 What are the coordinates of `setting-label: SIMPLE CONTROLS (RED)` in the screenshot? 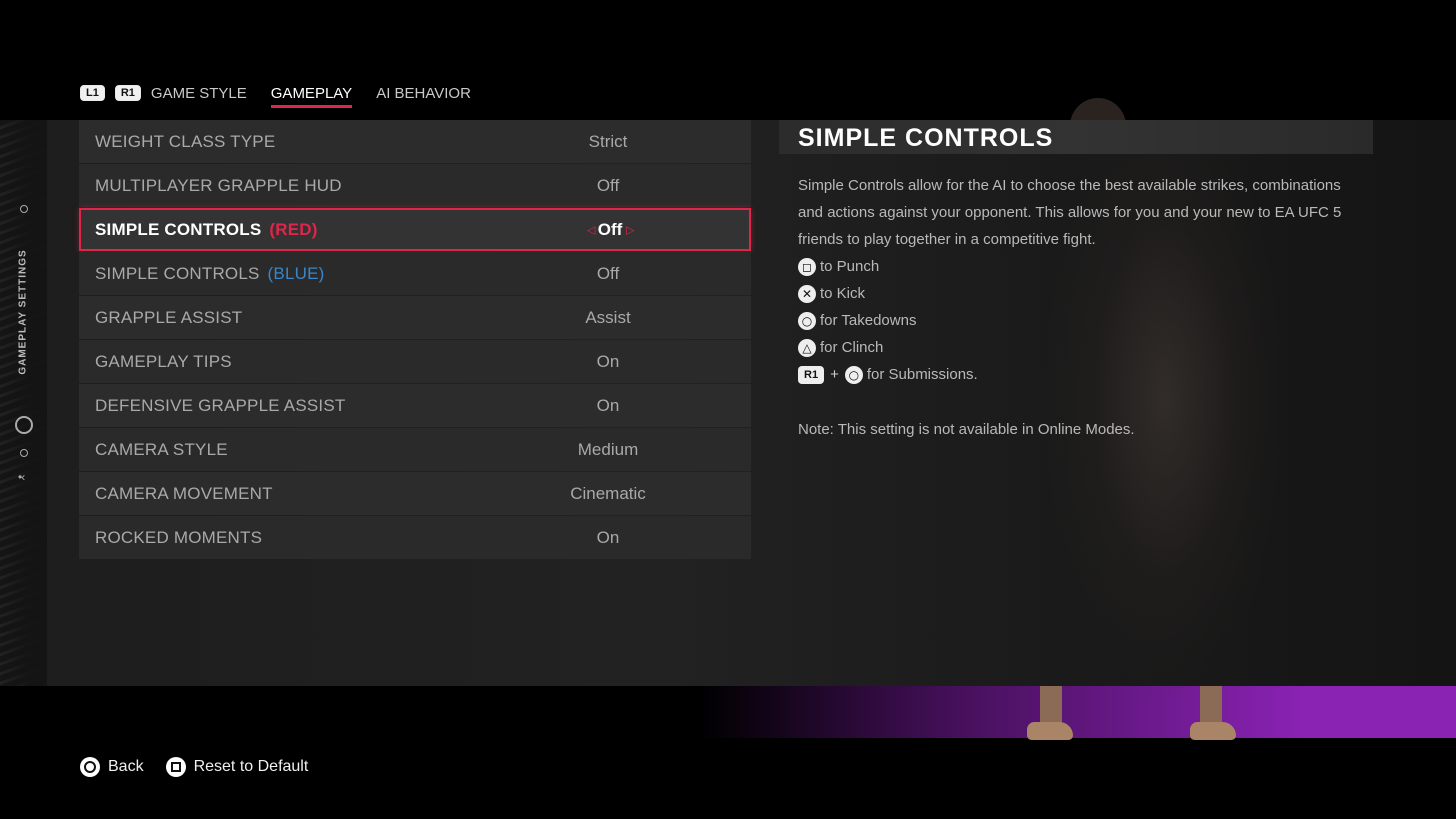 It's located at (206, 229).